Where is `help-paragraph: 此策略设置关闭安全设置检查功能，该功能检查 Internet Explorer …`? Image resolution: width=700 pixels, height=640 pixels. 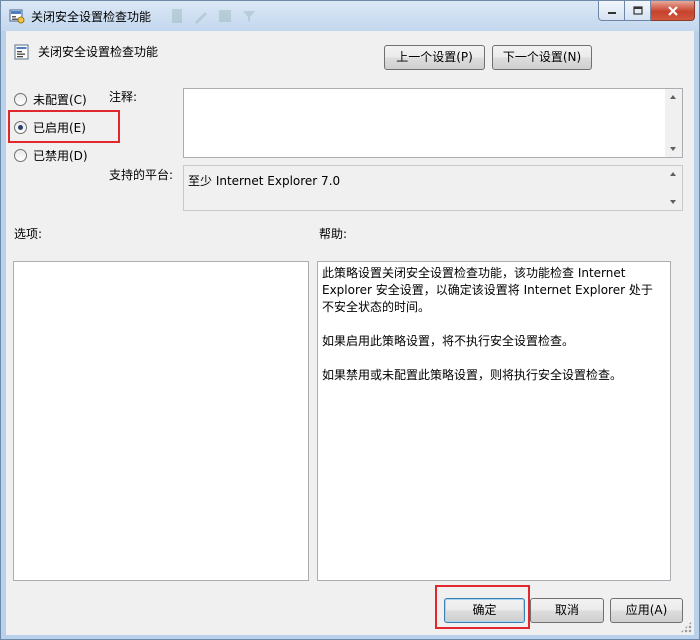
help-paragraph: 此策略设置关闭安全设置检查功能，该功能检查 Internet Explorer … is located at coordinates (487, 290).